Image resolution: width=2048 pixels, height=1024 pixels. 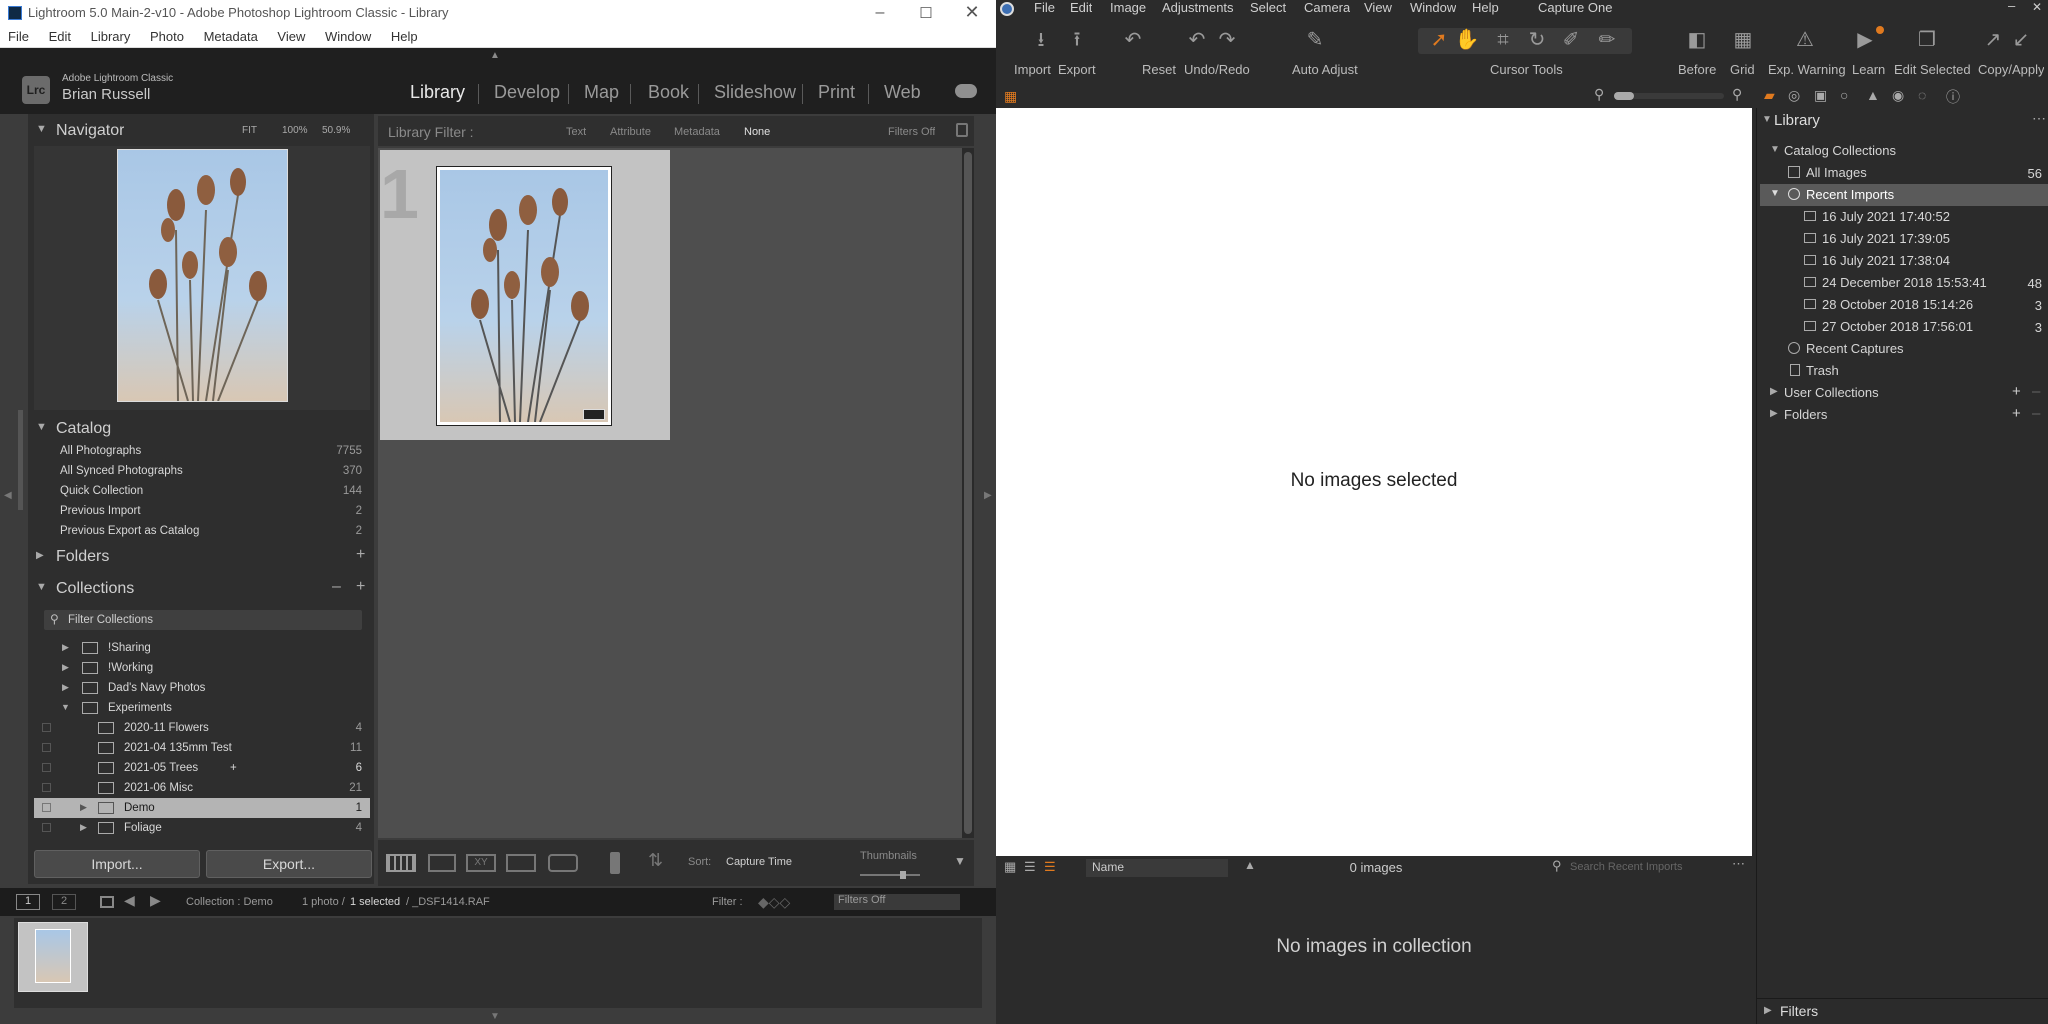 I want to click on info-tab-icon: ⓘ, so click(x=1953, y=97).